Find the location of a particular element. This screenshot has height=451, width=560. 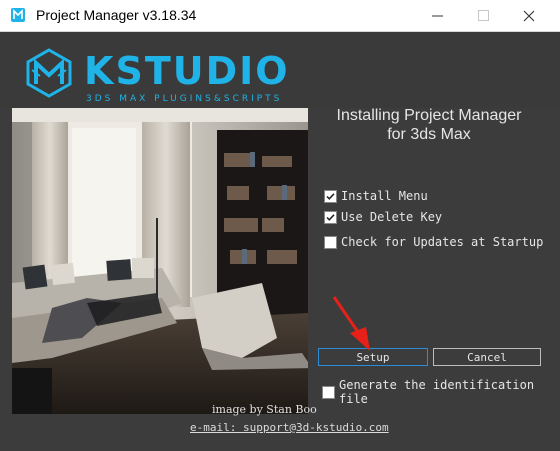

red-arrow-annotation is located at coordinates (351, 323).